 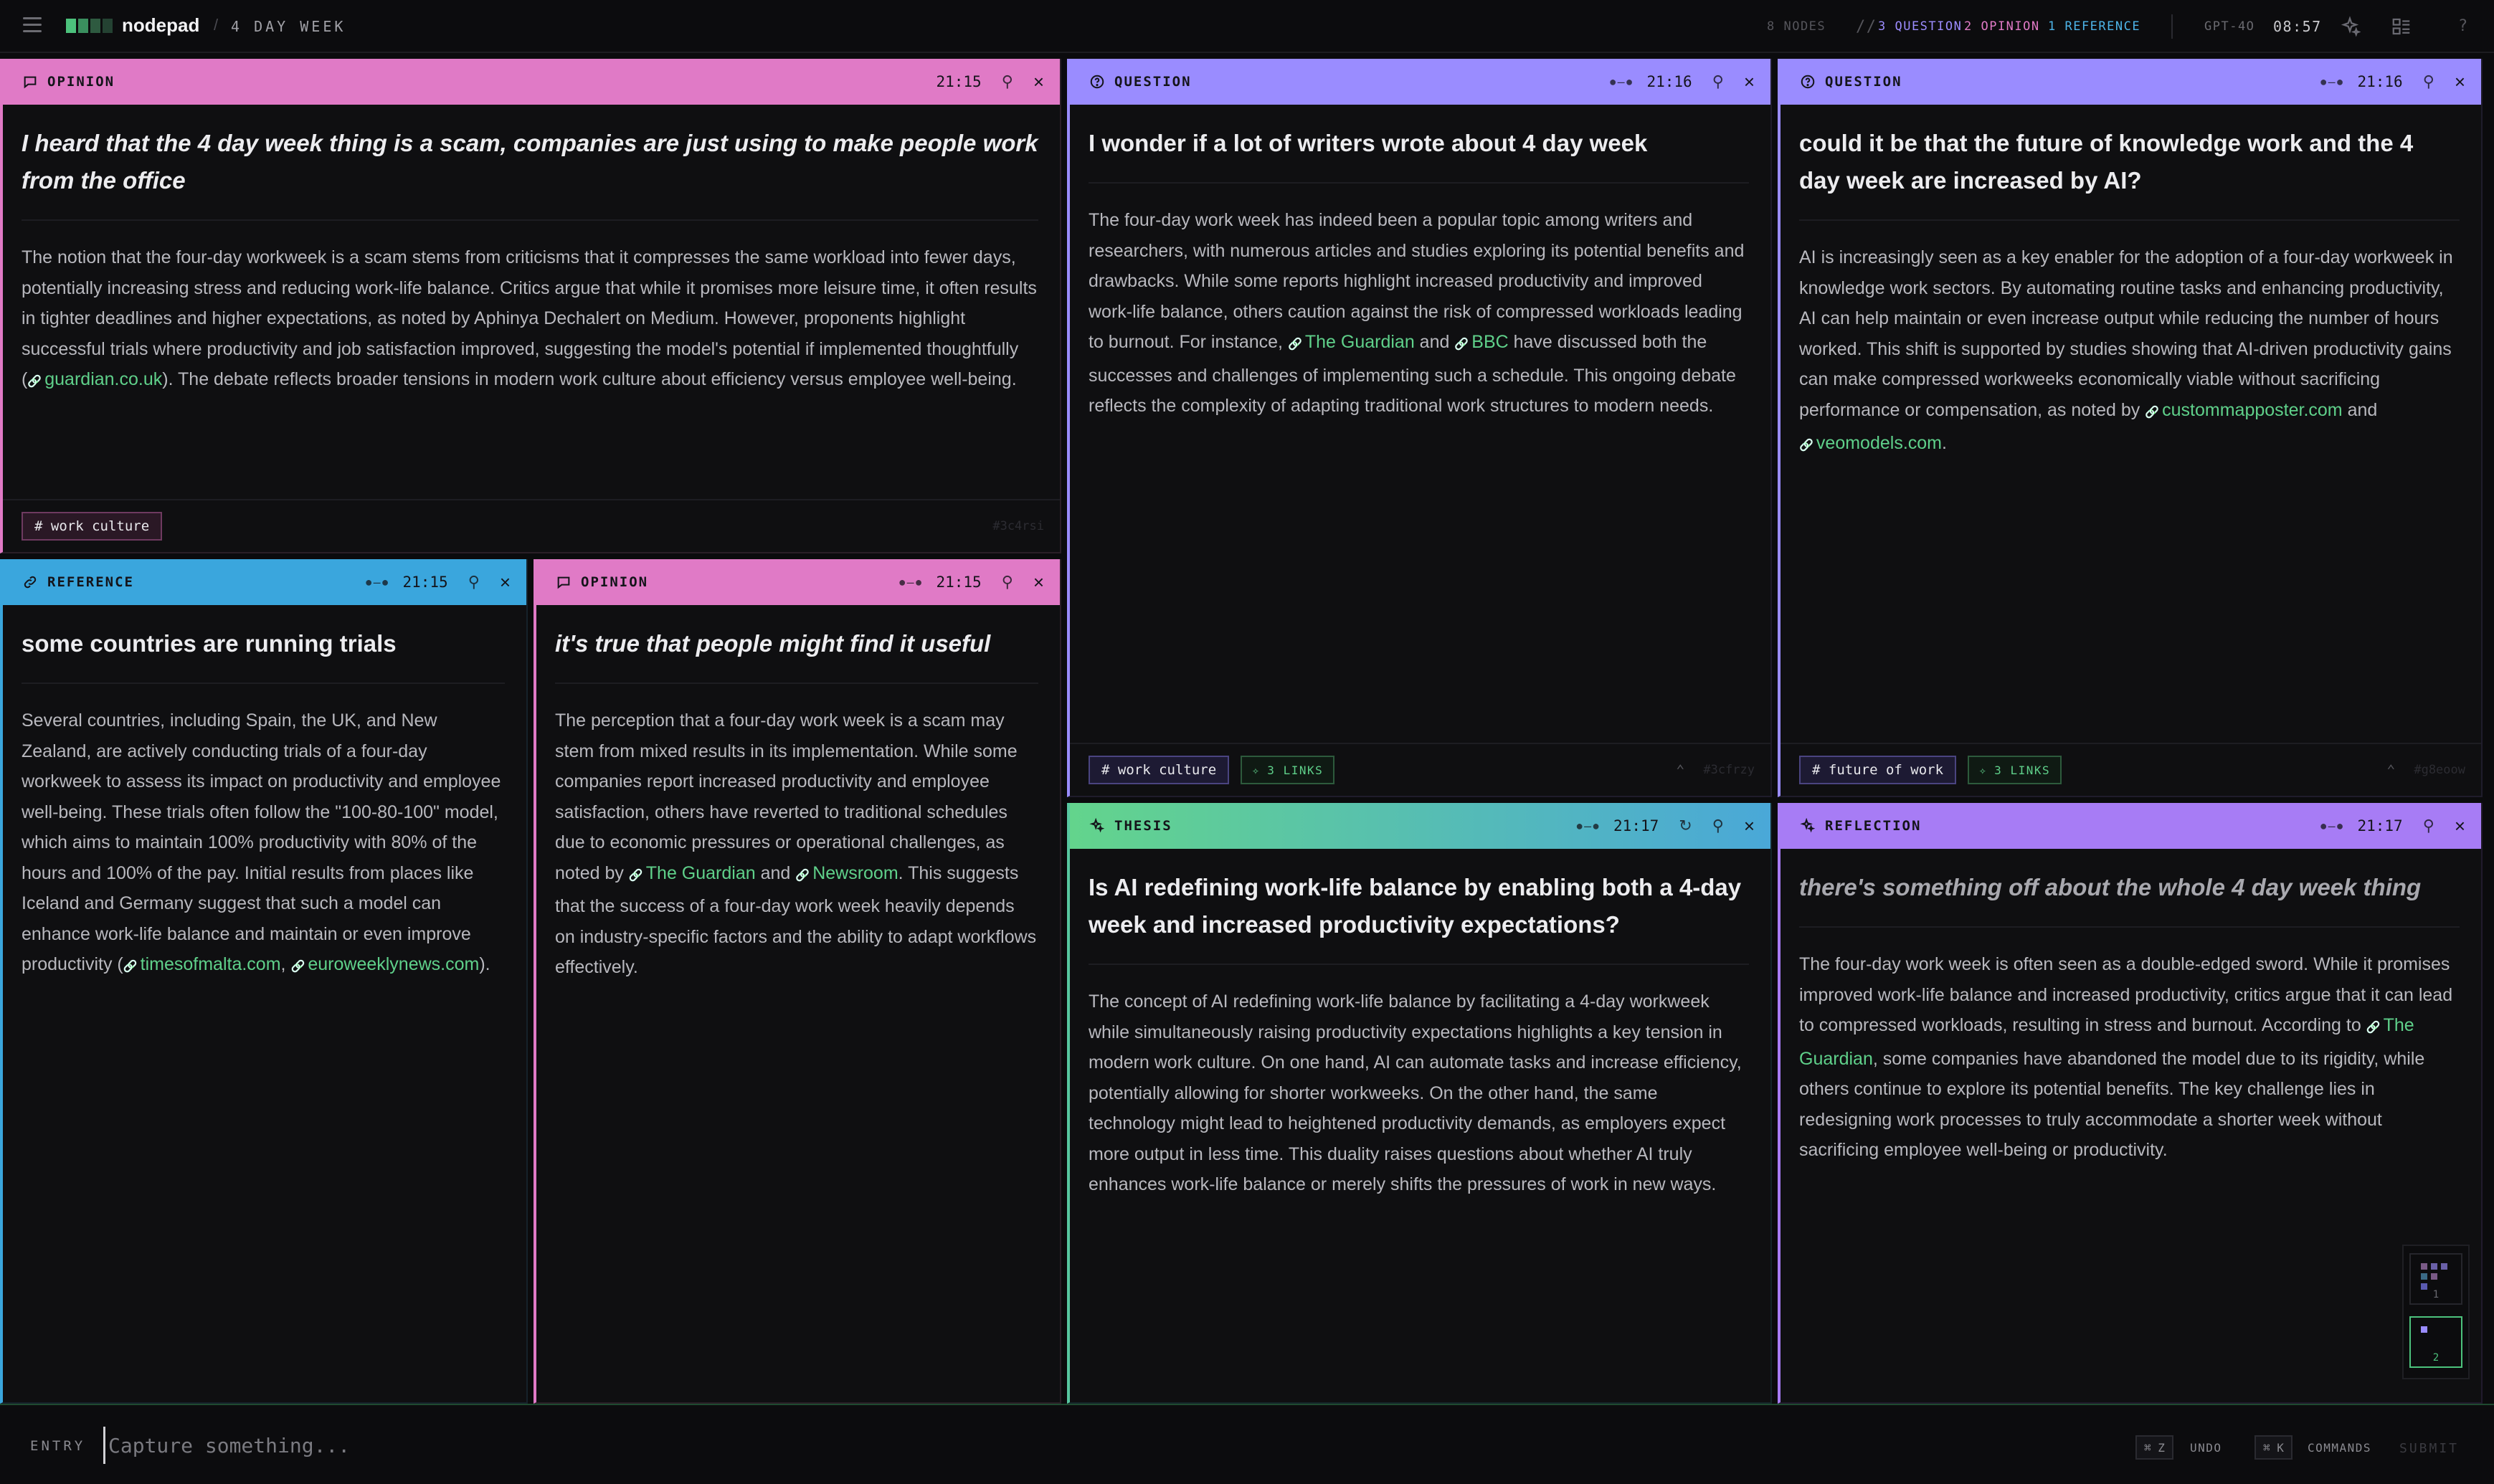 I want to click on refresh-icon: ↻, so click(x=1685, y=826).